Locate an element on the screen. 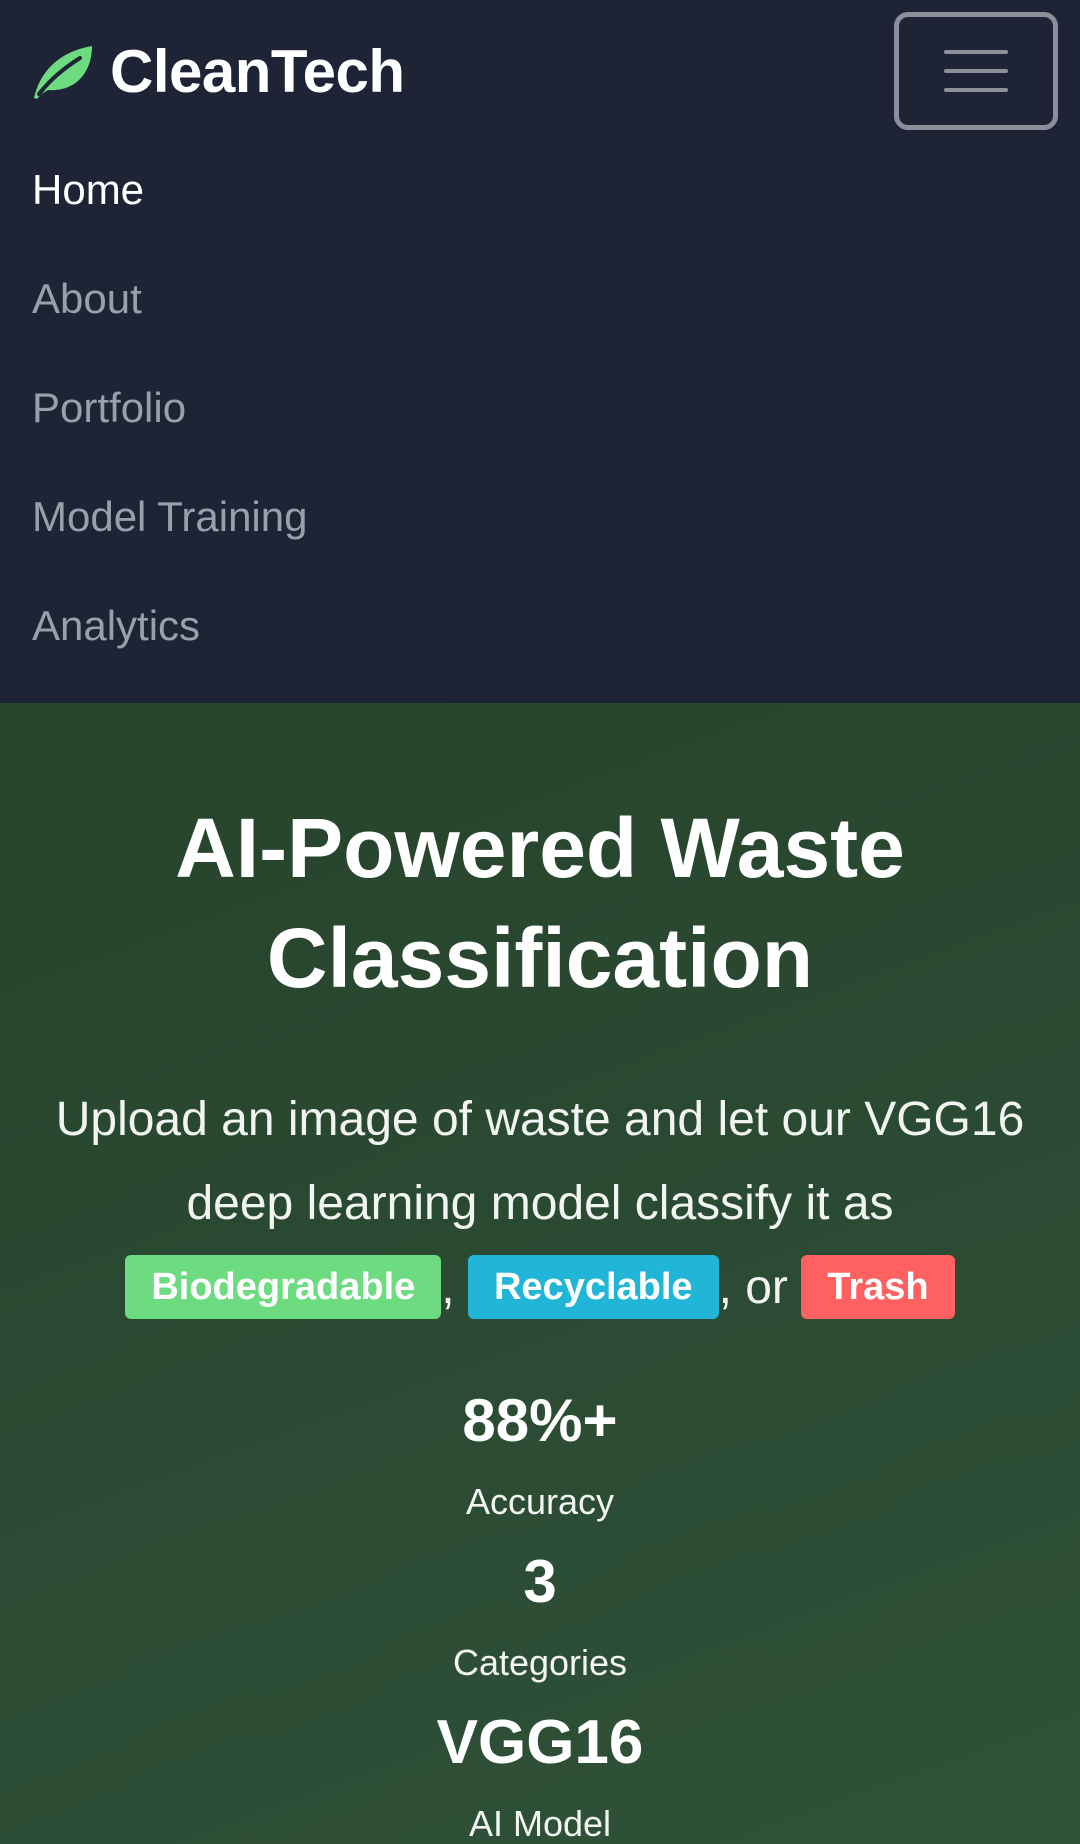 This screenshot has width=1080, height=1844. separator: , or is located at coordinates (753, 1287).